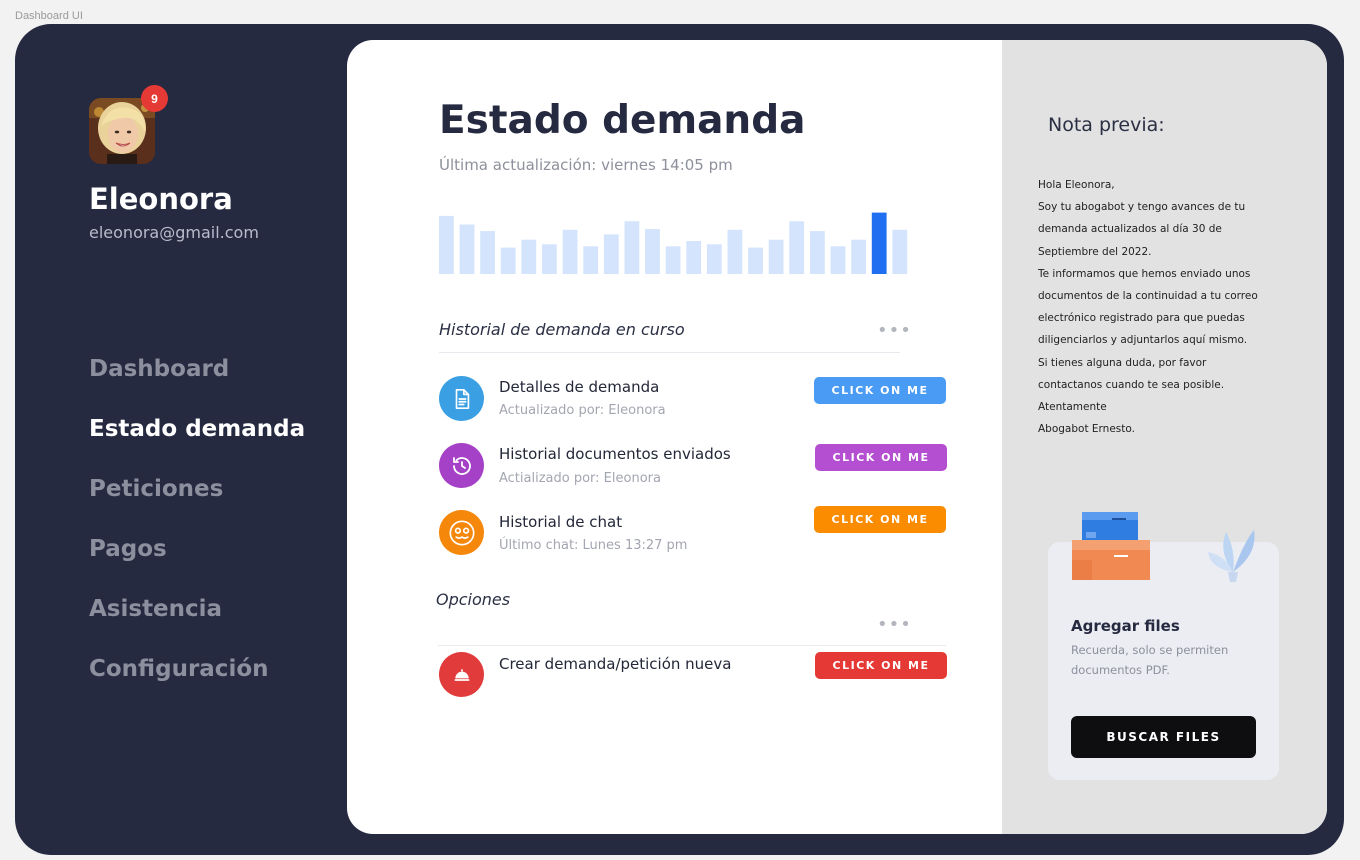  What do you see at coordinates (673, 243) in the screenshot?
I see `activity-bar-graph` at bounding box center [673, 243].